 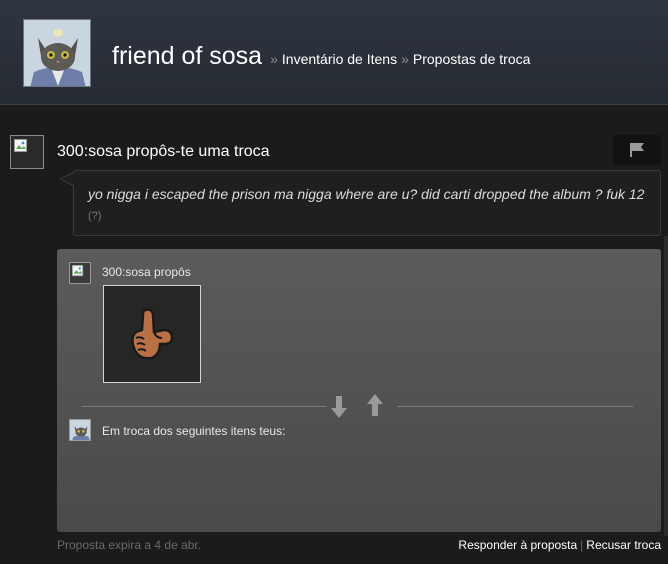 What do you see at coordinates (187, 56) in the screenshot?
I see `profile-name: friend of sosa` at bounding box center [187, 56].